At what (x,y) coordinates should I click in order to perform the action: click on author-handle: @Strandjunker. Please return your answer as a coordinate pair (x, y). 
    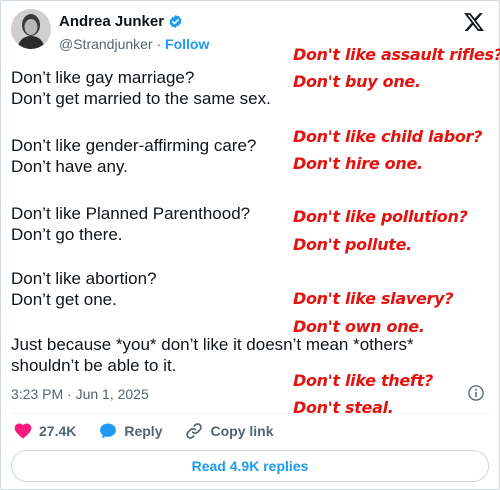
    Looking at the image, I should click on (106, 44).